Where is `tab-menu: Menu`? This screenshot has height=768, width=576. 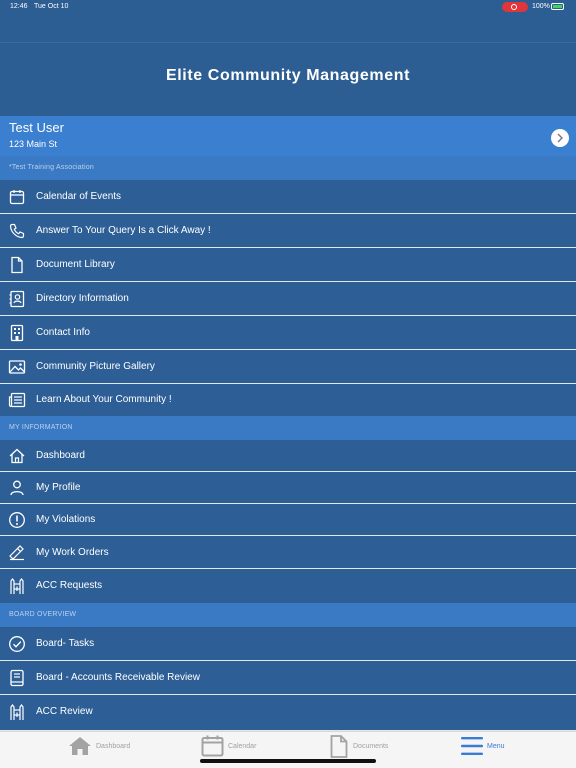 tab-menu: Menu is located at coordinates (491, 750).